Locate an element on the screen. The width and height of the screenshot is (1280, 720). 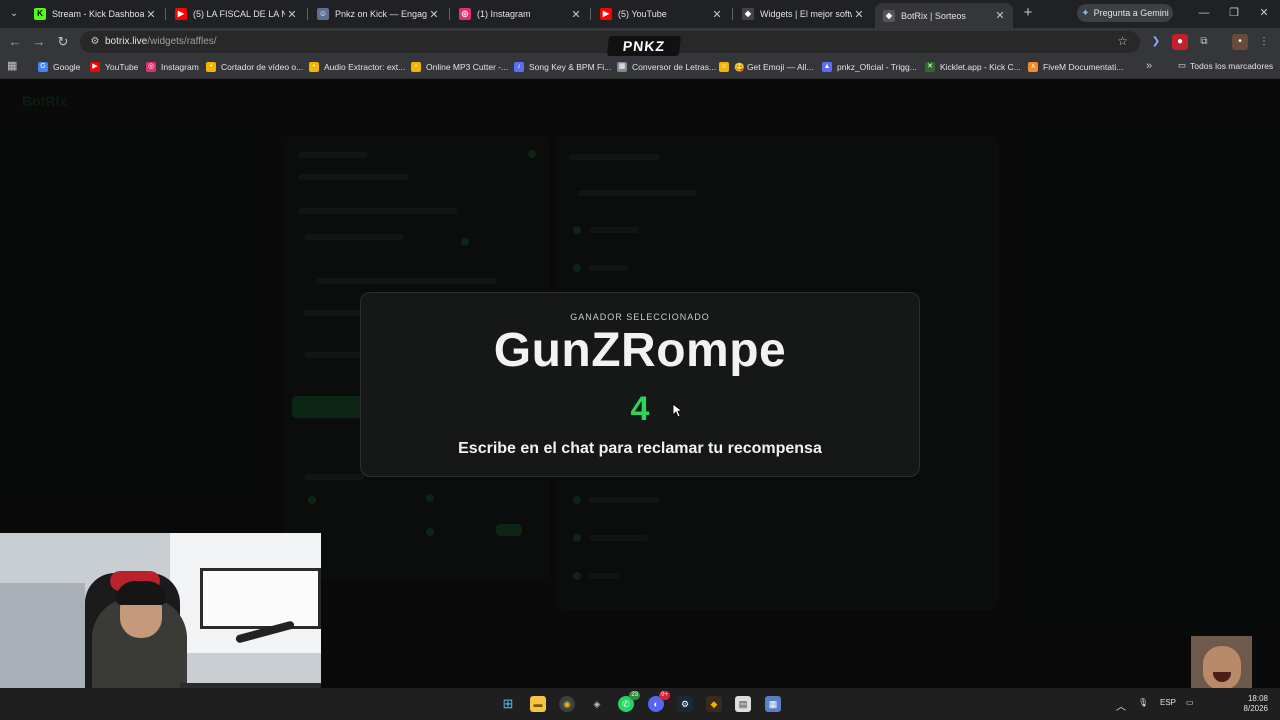
winner-countdown: 4 is located at coordinates (640, 409).